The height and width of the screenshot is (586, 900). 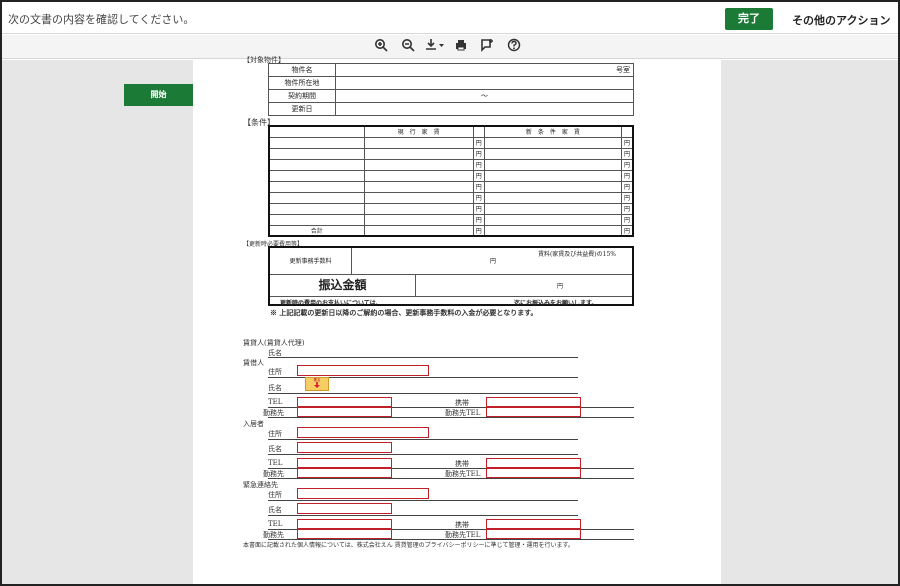 What do you see at coordinates (484, 70) in the screenshot?
I see `room-suffix: 号室` at bounding box center [484, 70].